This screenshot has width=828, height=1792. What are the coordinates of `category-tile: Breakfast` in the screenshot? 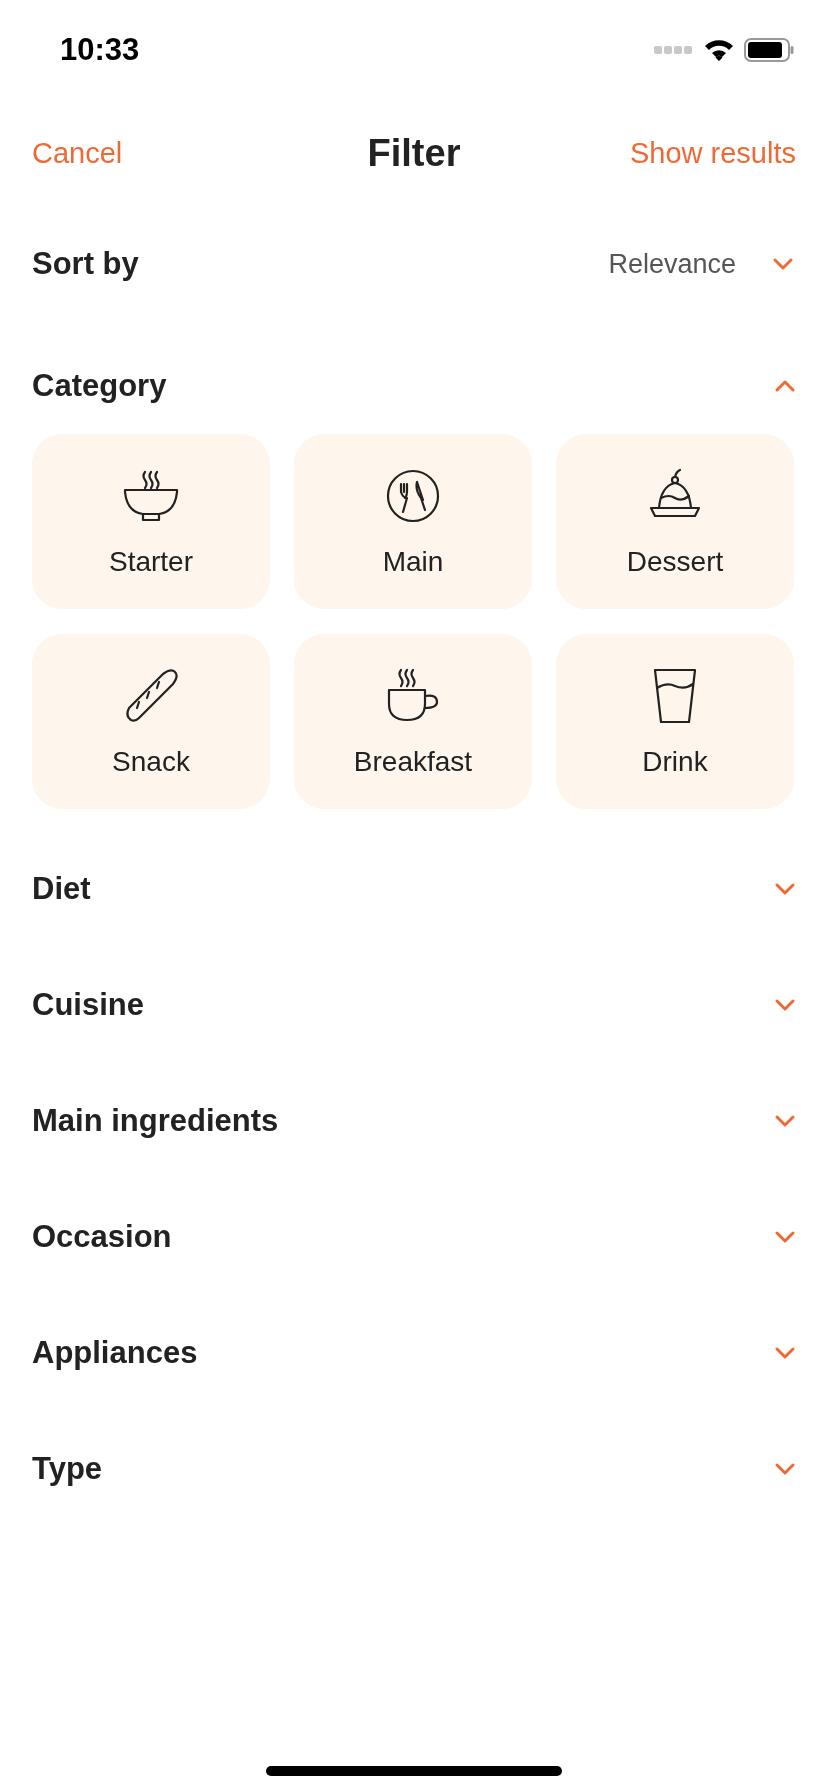 It's located at (413, 721).